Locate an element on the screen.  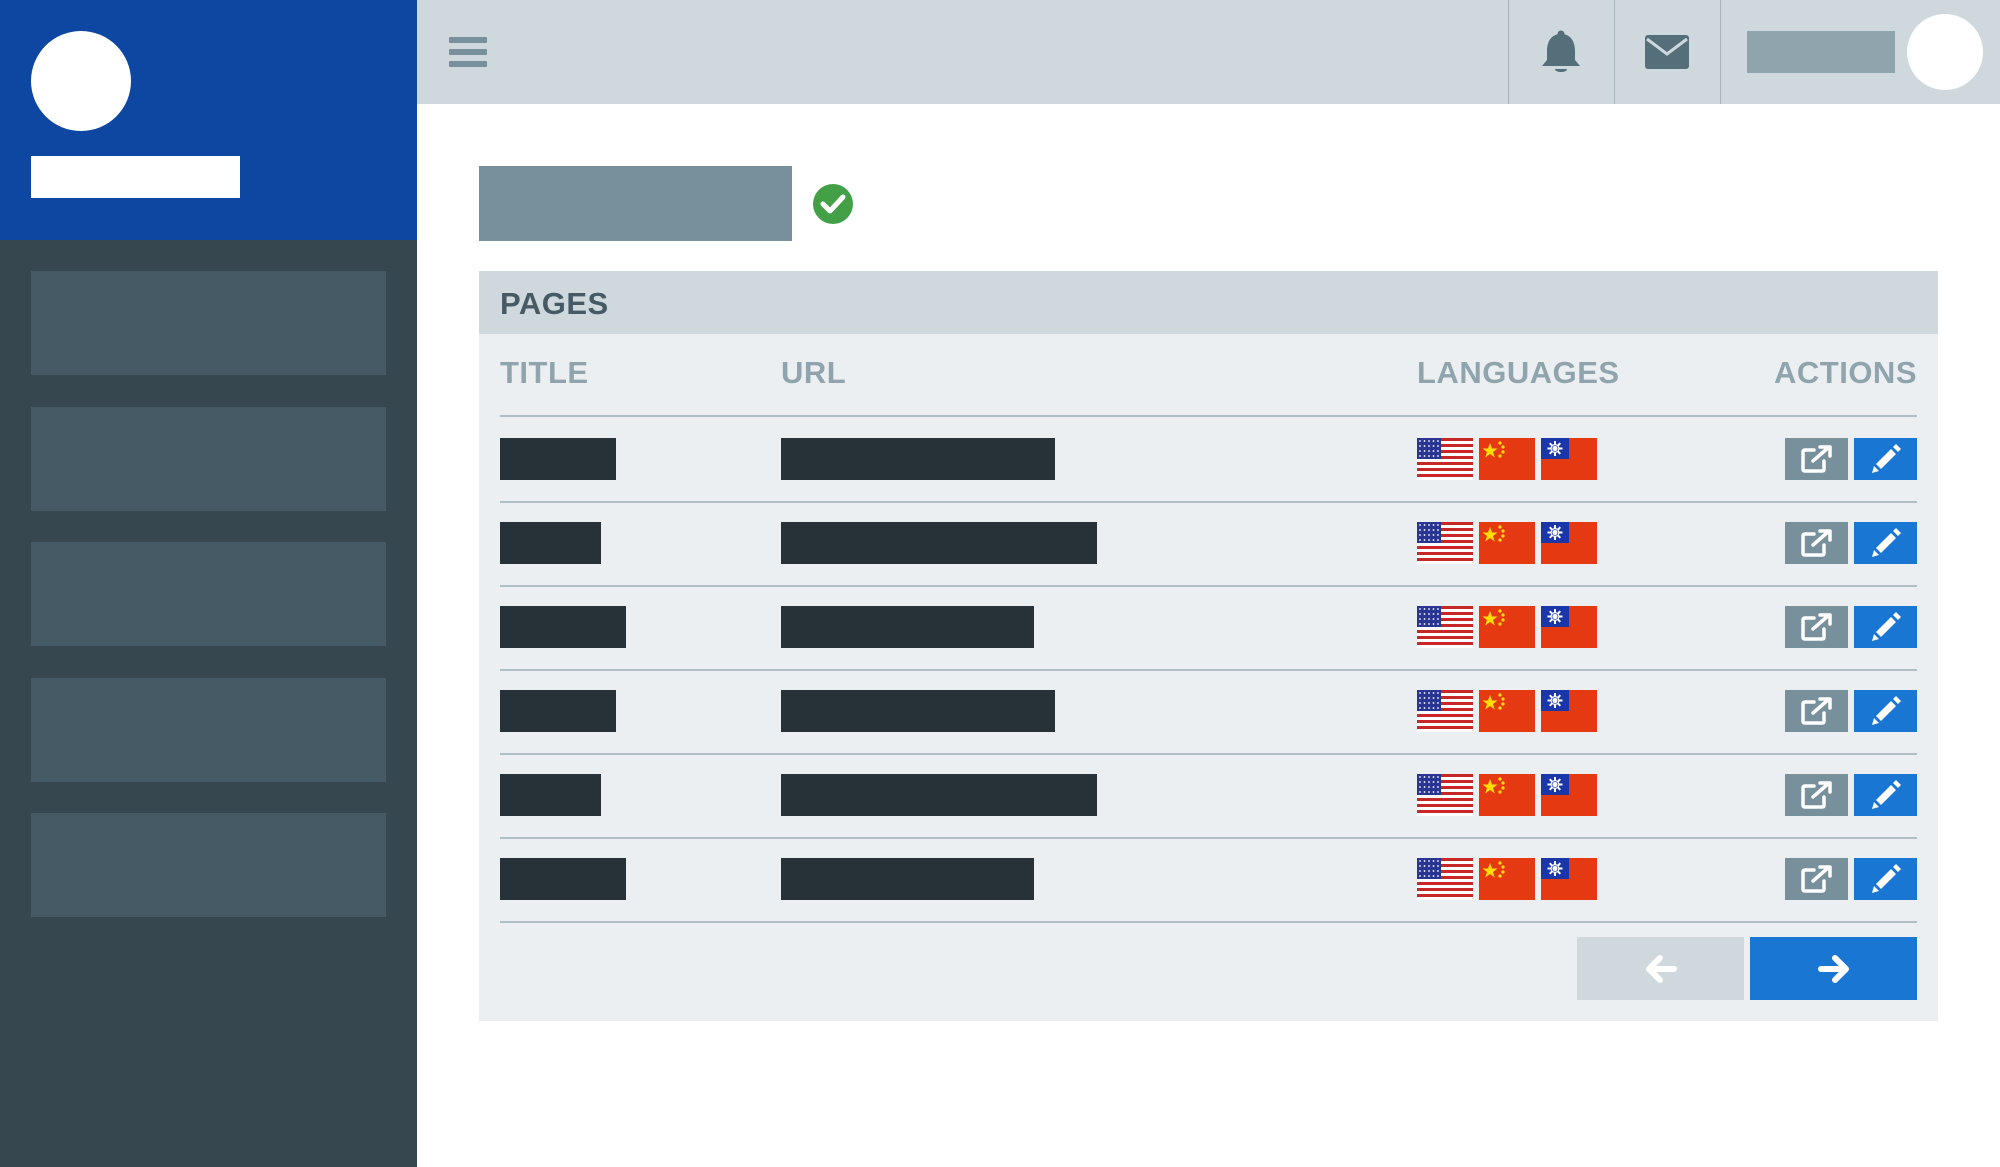
column-header-languages: LANGUAGES is located at coordinates (1518, 372).